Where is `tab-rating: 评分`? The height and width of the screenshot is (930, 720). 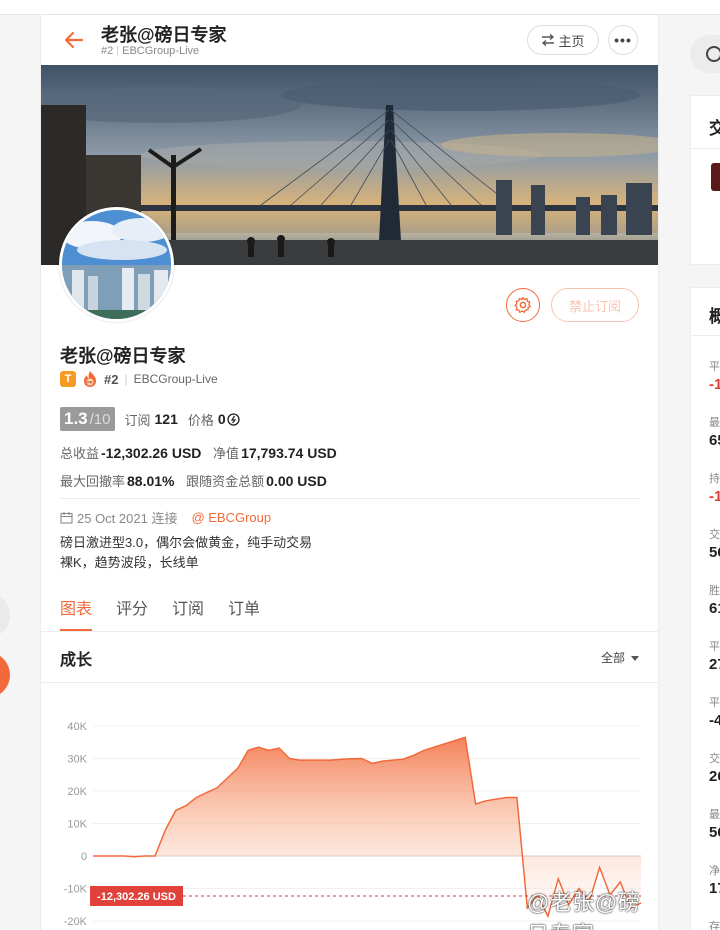 tab-rating: 评分 is located at coordinates (132, 613).